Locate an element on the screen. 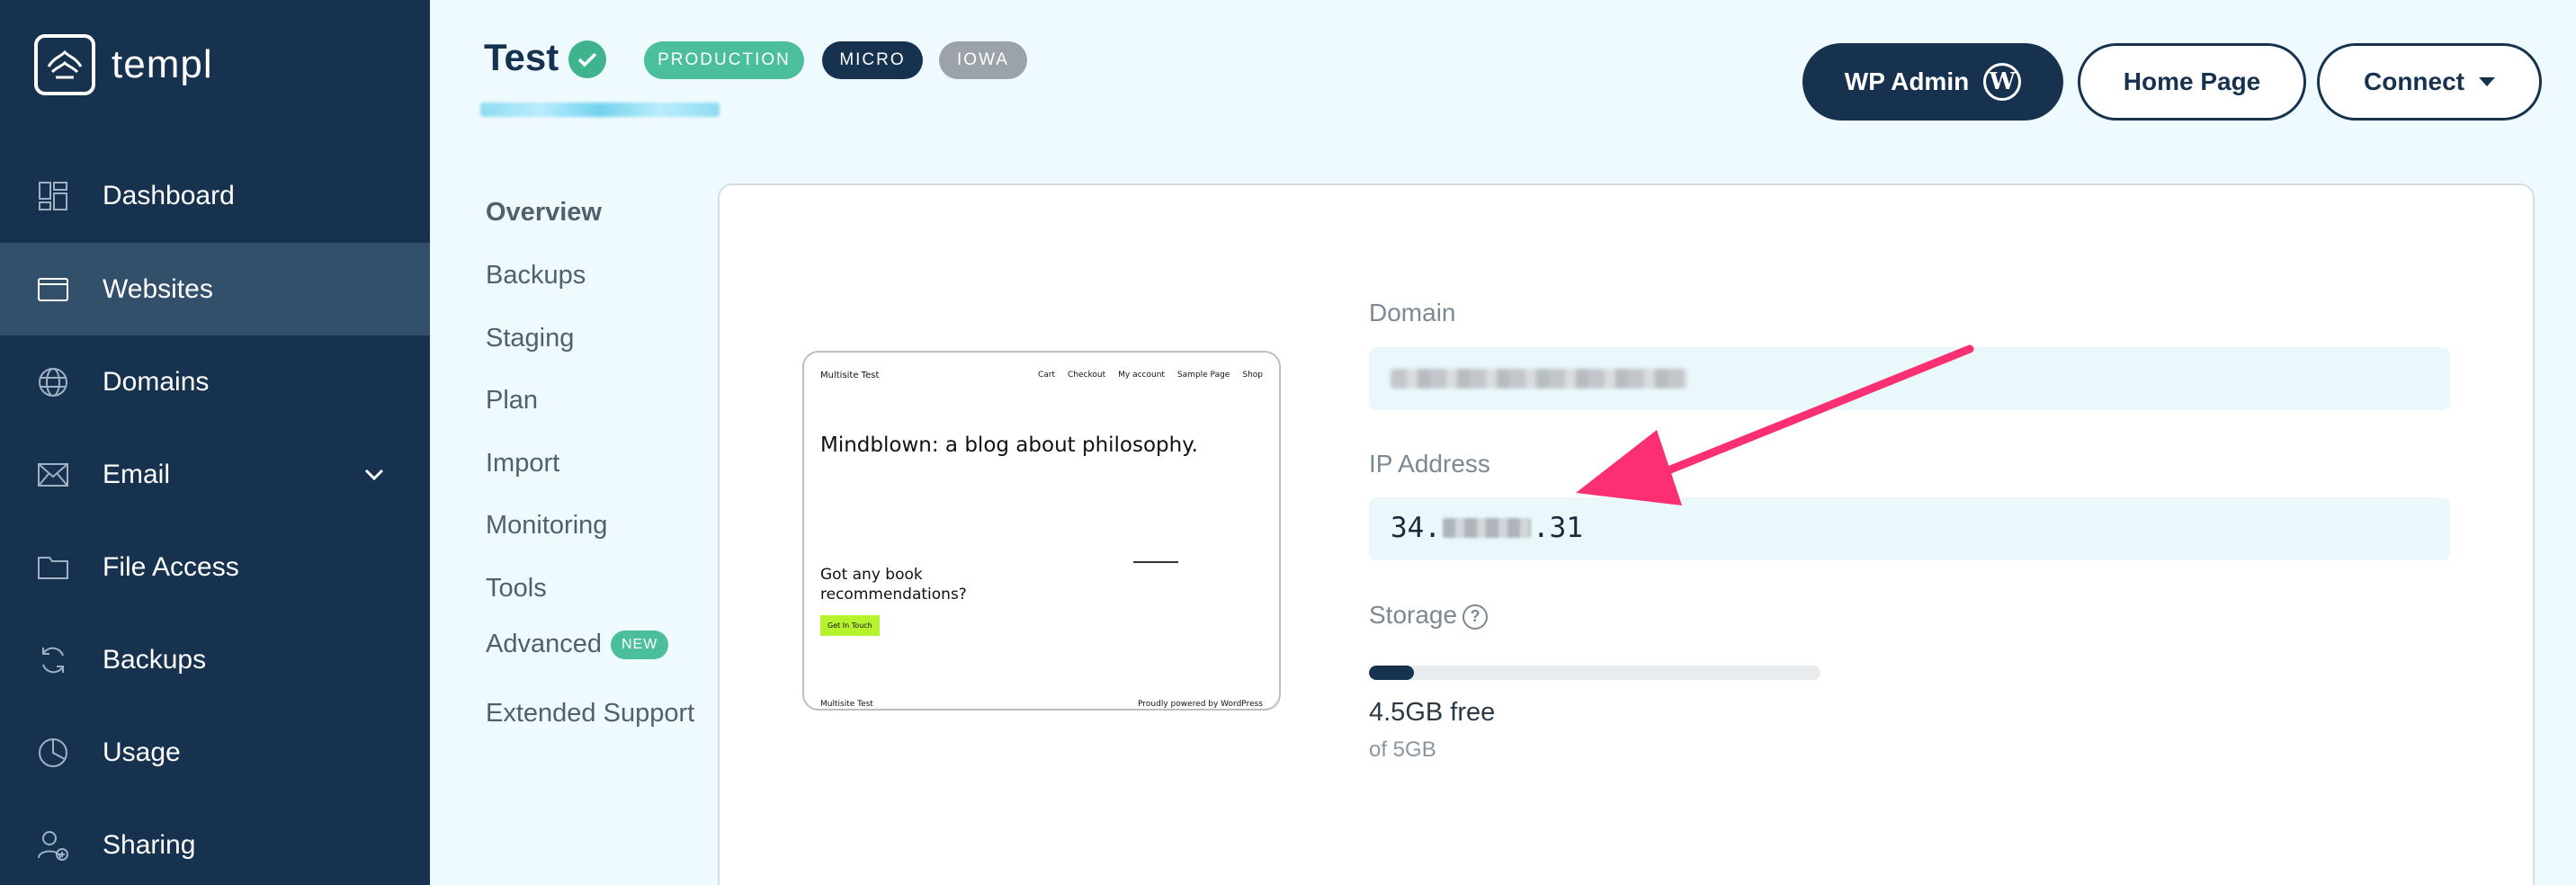 Image resolution: width=2576 pixels, height=885 pixels. sidebar-item-label: Email is located at coordinates (137, 474).